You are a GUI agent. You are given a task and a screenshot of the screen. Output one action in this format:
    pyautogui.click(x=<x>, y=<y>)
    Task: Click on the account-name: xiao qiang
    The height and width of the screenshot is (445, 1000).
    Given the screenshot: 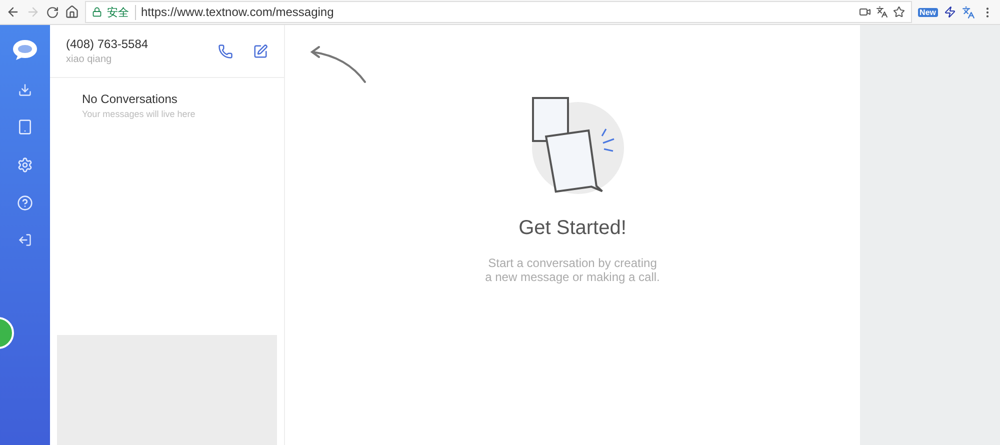 What is the action you would take?
    pyautogui.click(x=89, y=59)
    